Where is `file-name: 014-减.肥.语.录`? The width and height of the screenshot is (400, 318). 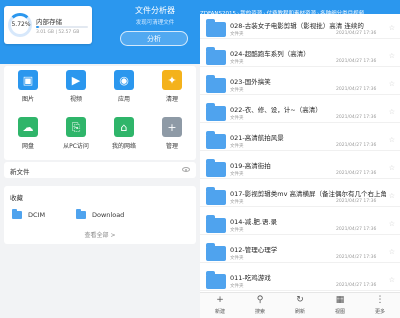
file-name: 014-减.肥.语.录 is located at coordinates (253, 222).